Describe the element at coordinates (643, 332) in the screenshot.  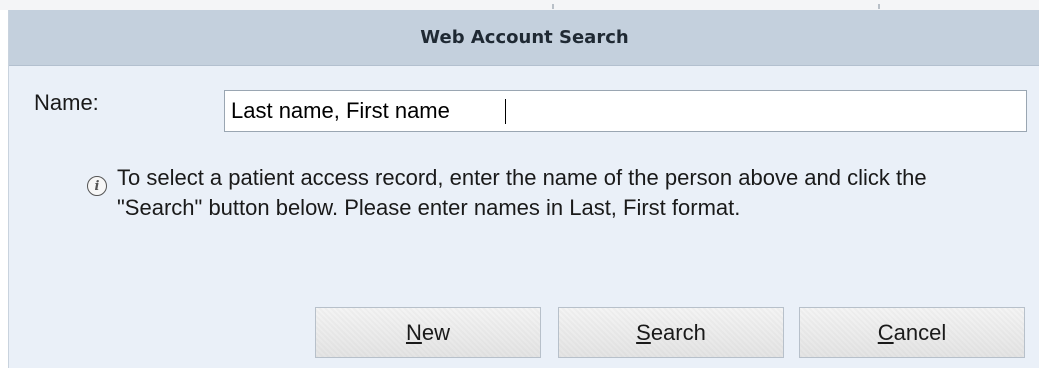
I see `search-button-accelerator: S` at that location.